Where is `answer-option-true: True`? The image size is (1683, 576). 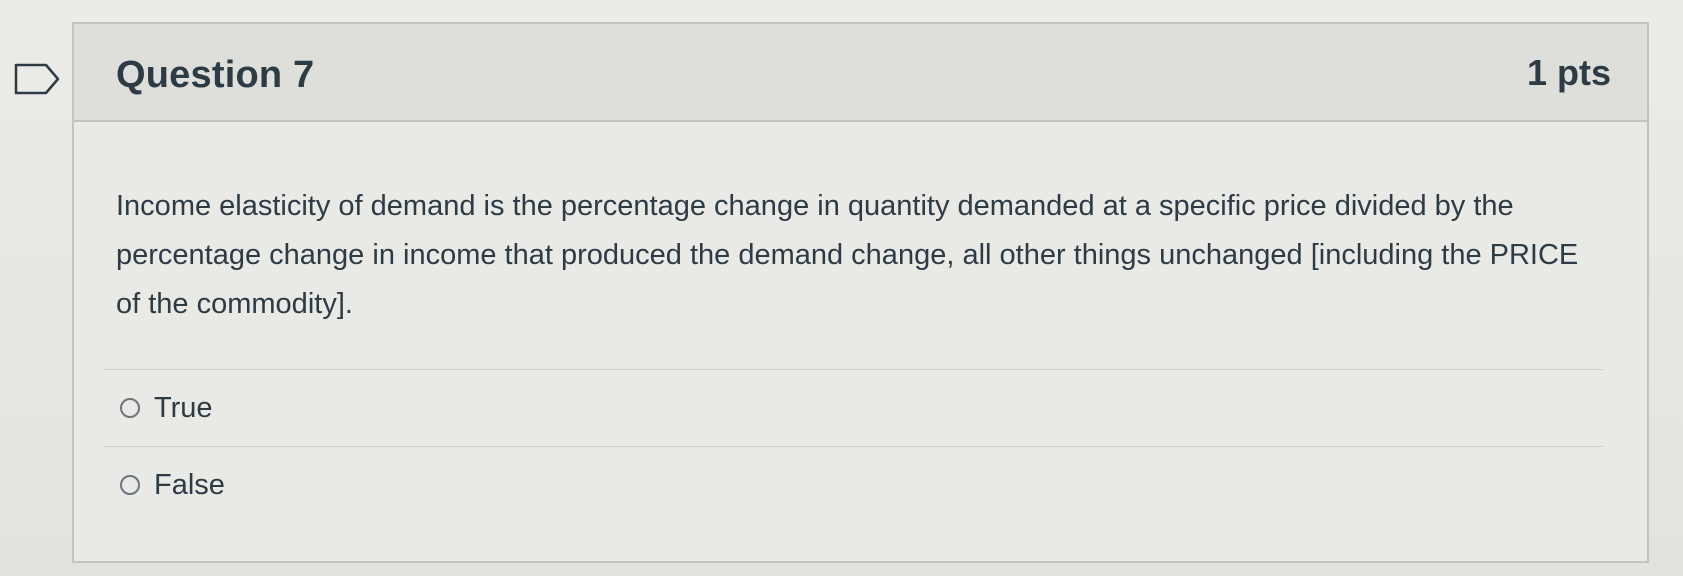
answer-option-true: True is located at coordinates (854, 408).